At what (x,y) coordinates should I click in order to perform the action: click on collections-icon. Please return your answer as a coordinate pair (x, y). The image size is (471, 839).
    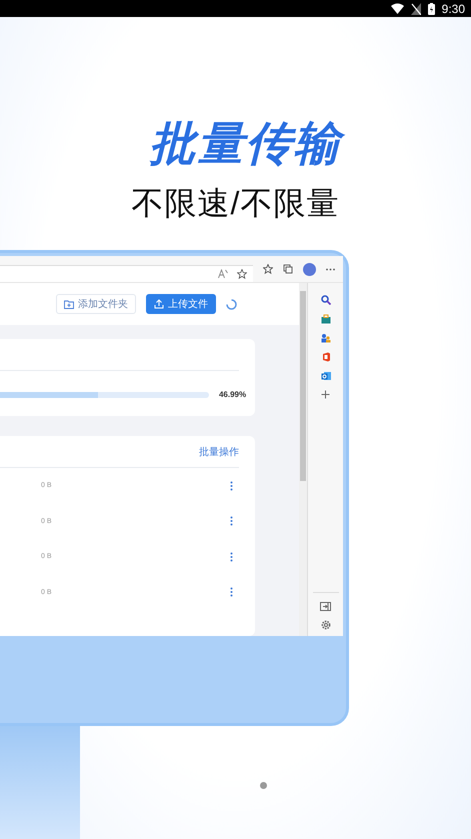
    Looking at the image, I should click on (288, 269).